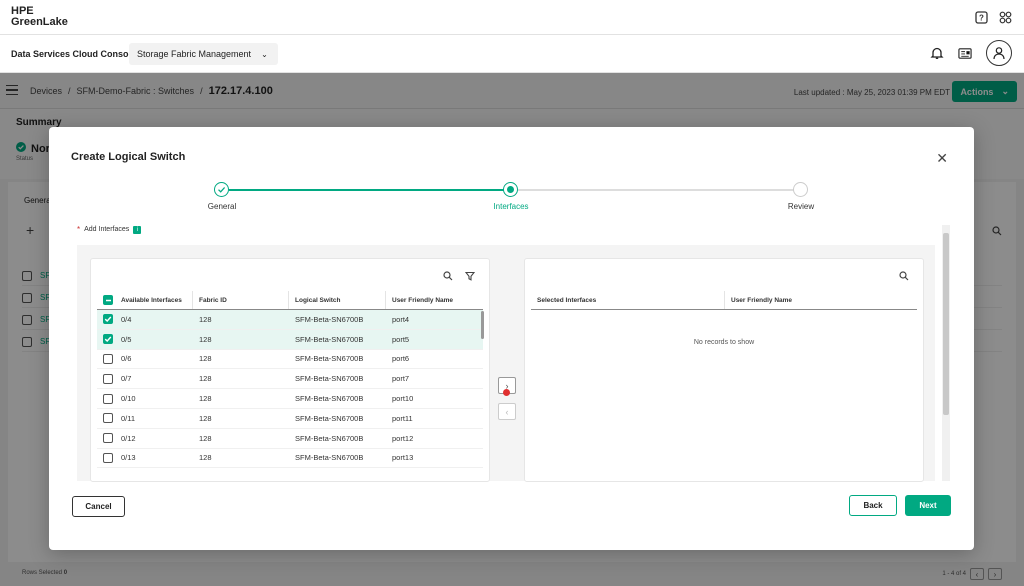 This screenshot has width=1024, height=586. Describe the element at coordinates (126, 359) in the screenshot. I see `cell-iface: 0/6` at that location.